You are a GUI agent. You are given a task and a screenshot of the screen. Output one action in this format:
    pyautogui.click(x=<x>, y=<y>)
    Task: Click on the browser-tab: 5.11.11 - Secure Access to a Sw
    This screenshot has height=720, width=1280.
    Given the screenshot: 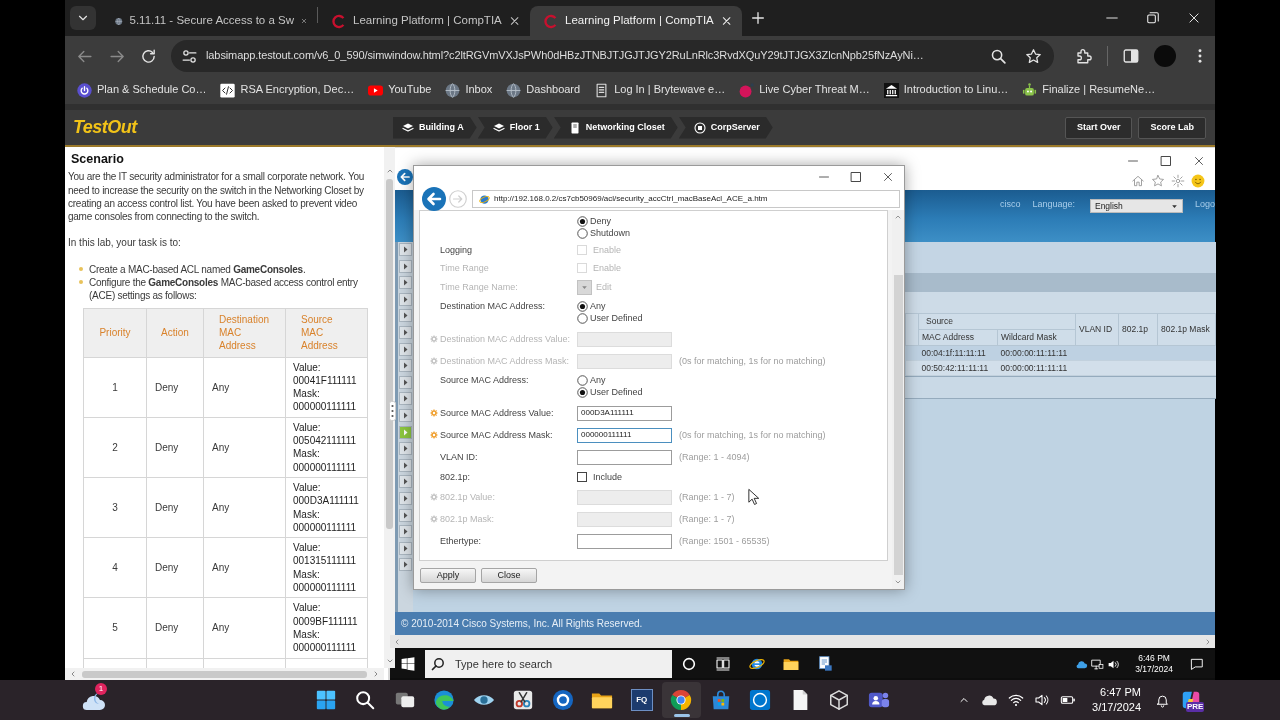 What is the action you would take?
    pyautogui.click(x=209, y=21)
    